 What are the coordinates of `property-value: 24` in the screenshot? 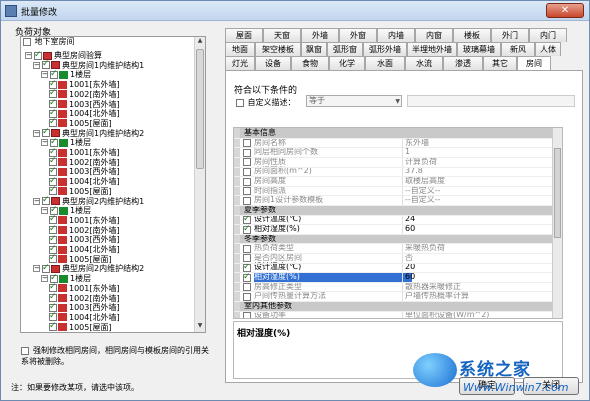 It's located at (482, 219).